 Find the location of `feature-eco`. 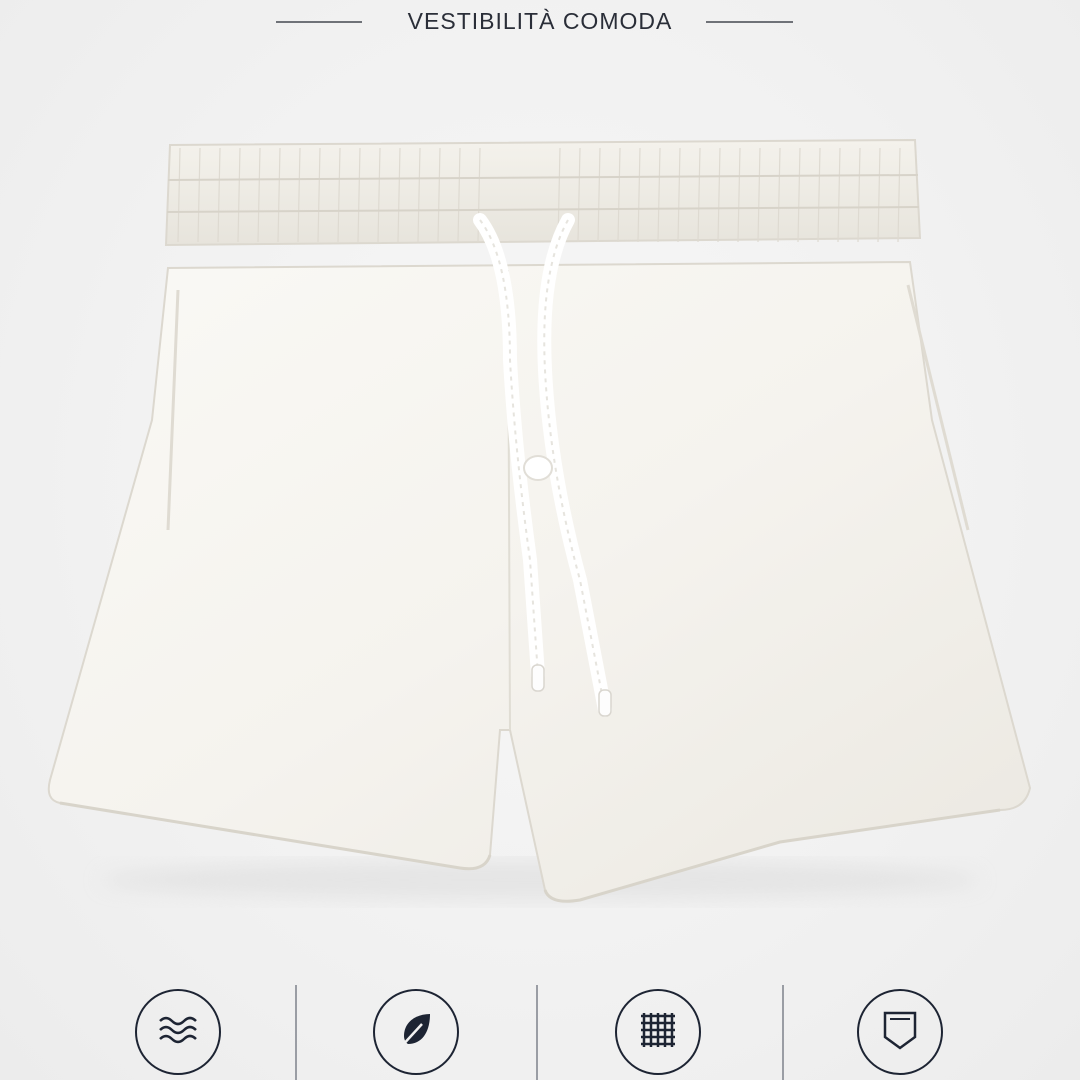

feature-eco is located at coordinates (416, 1032).